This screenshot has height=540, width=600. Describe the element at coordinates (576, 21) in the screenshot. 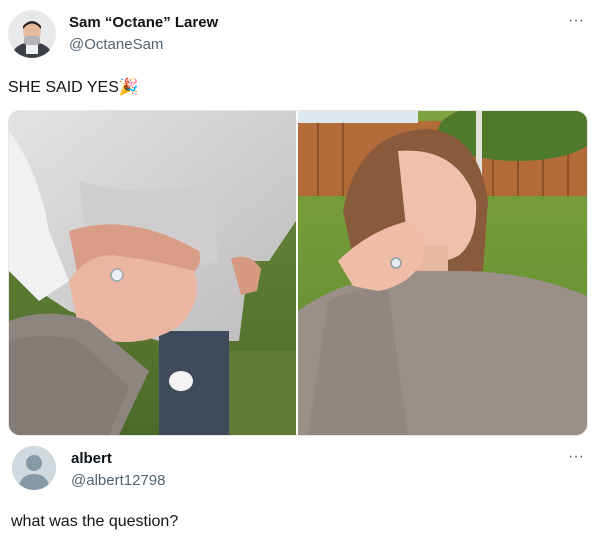

I see `more-dots-icon: ···` at that location.